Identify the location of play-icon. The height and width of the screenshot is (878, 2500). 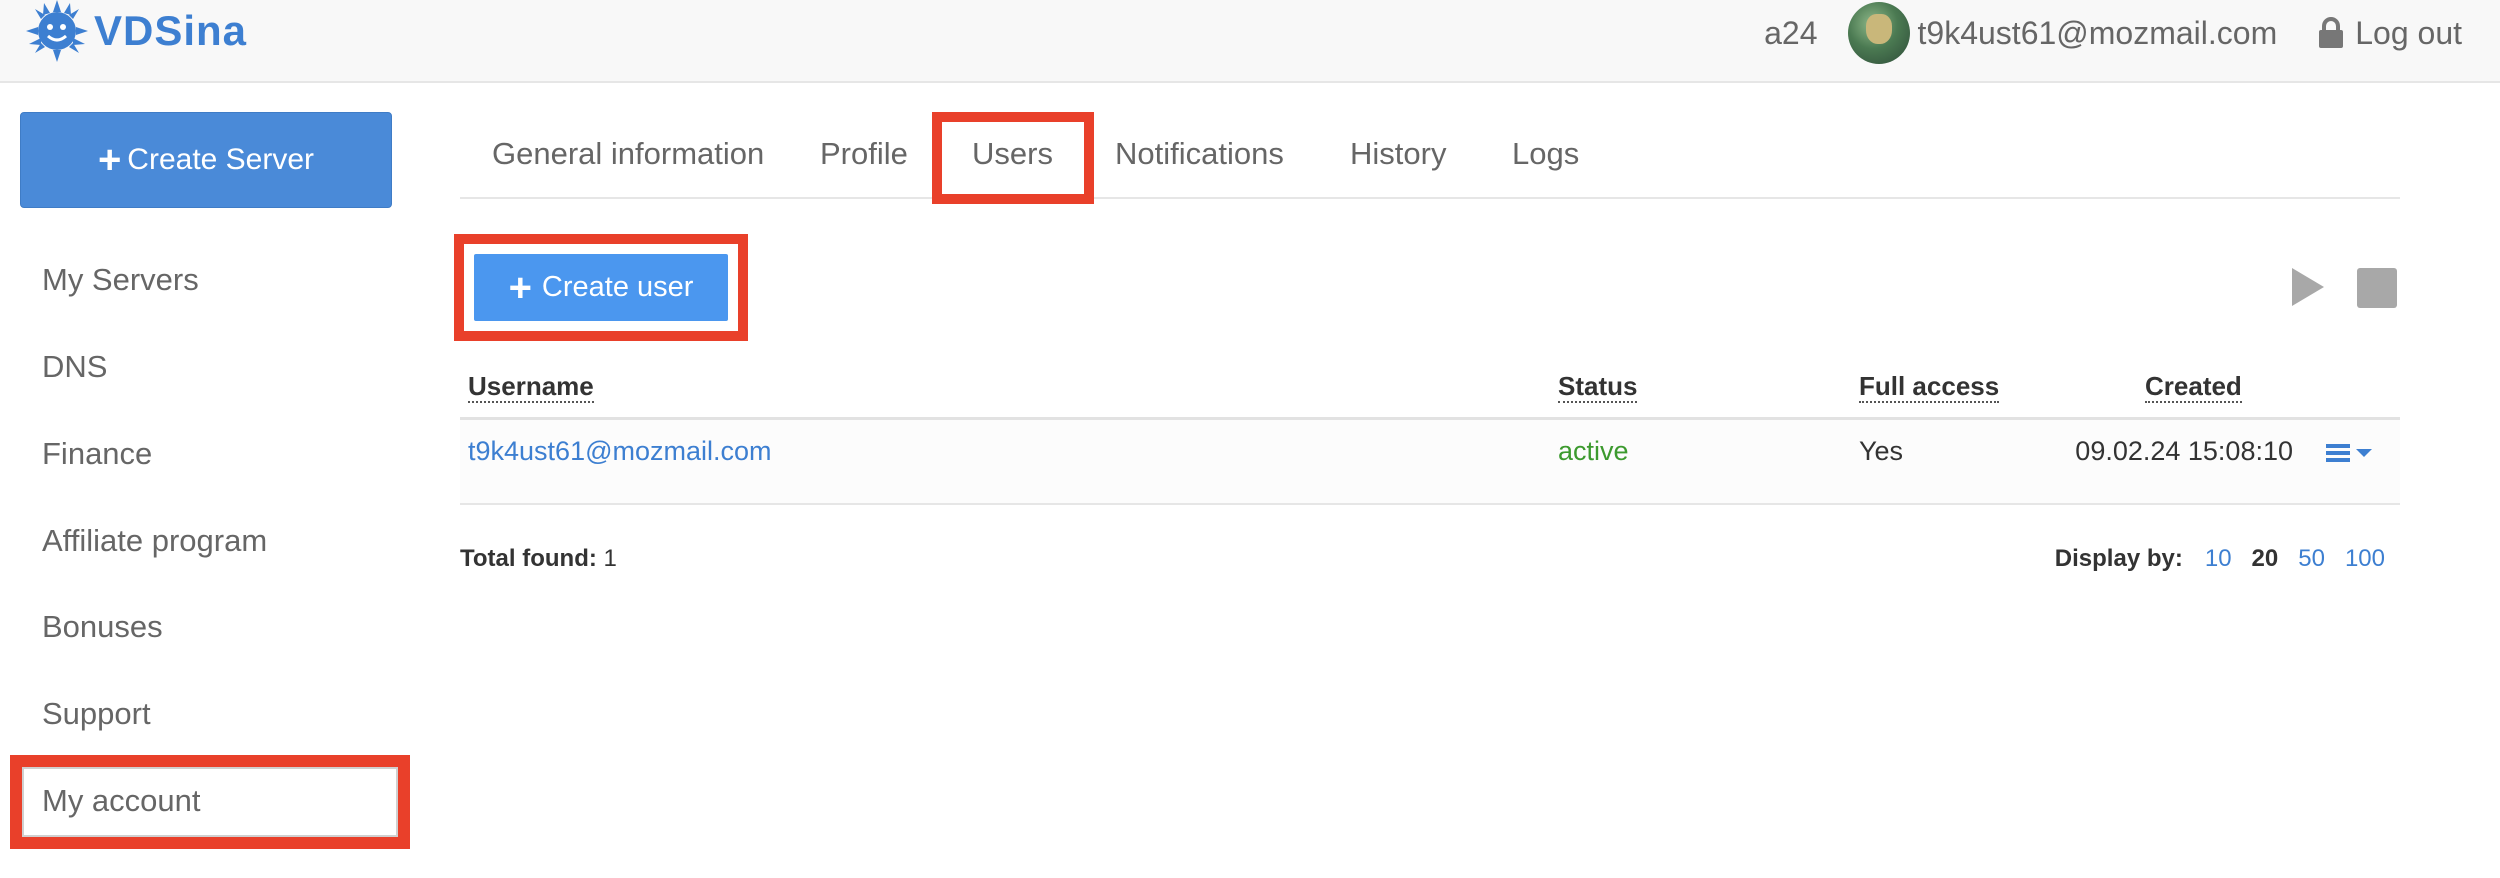
(2308, 287).